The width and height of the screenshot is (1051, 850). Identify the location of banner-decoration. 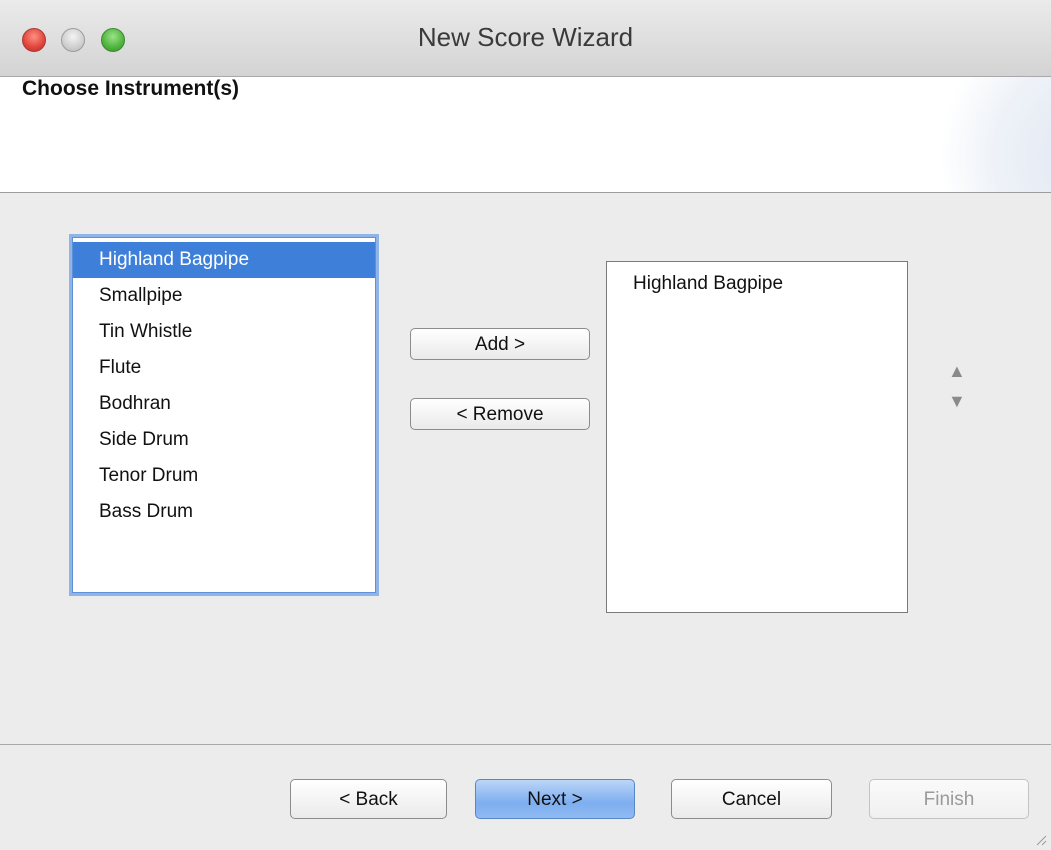
(981, 134).